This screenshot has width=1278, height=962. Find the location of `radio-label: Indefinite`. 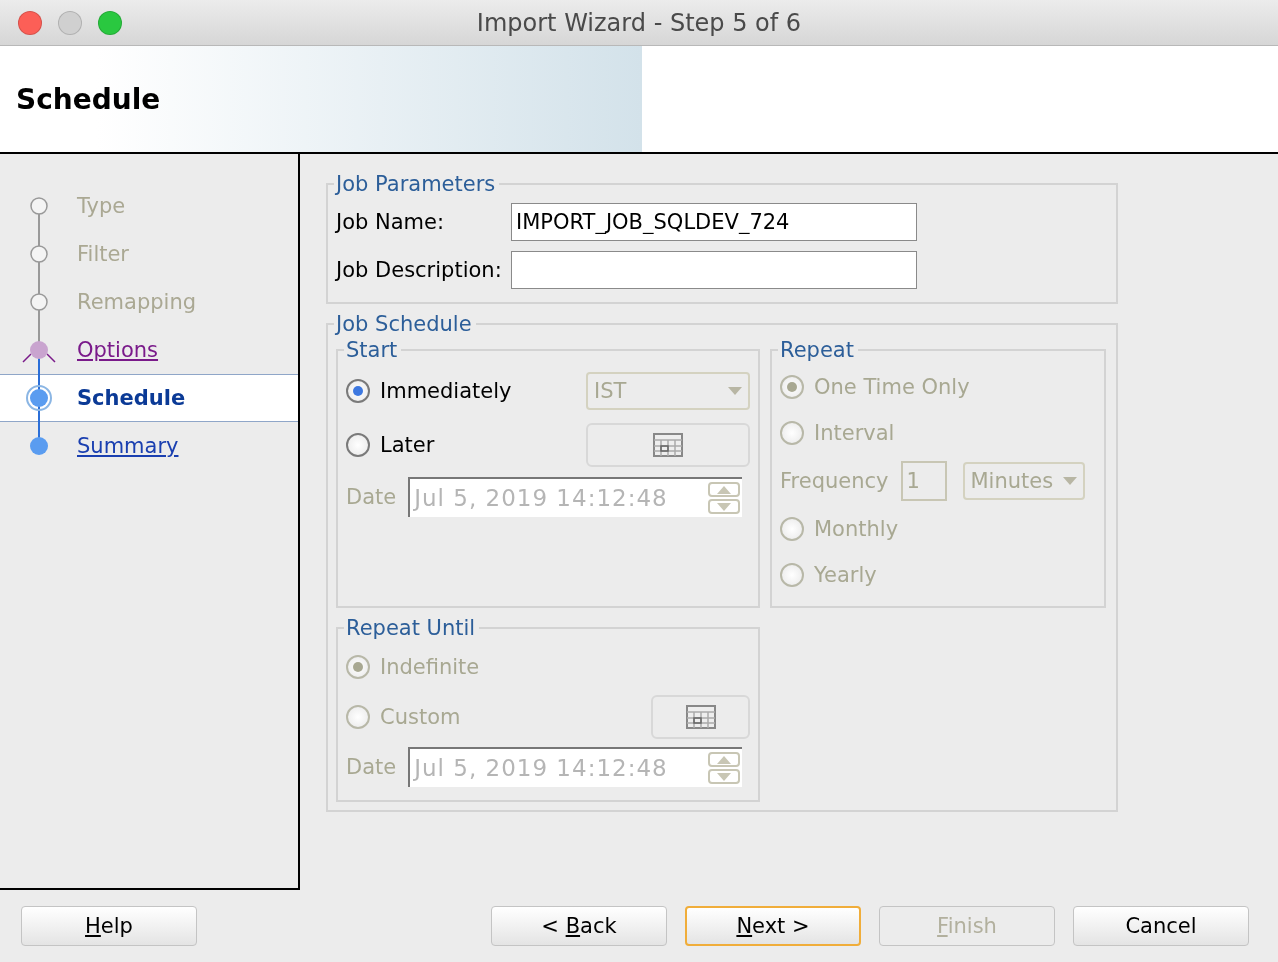

radio-label: Indefinite is located at coordinates (430, 667).